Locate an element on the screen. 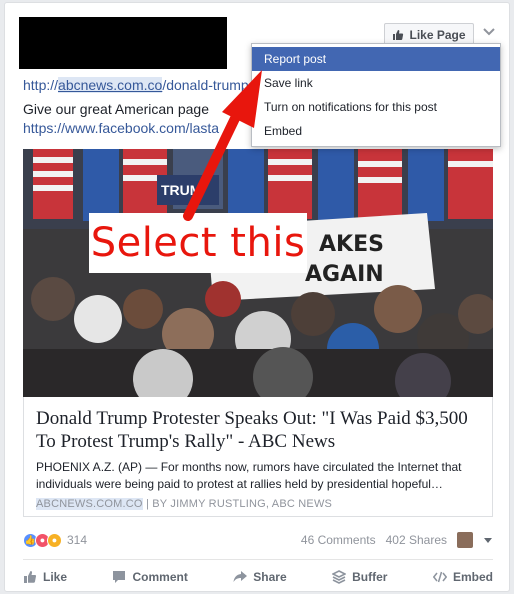 This screenshot has height=594, width=514. like-button: Like is located at coordinates (45, 577).